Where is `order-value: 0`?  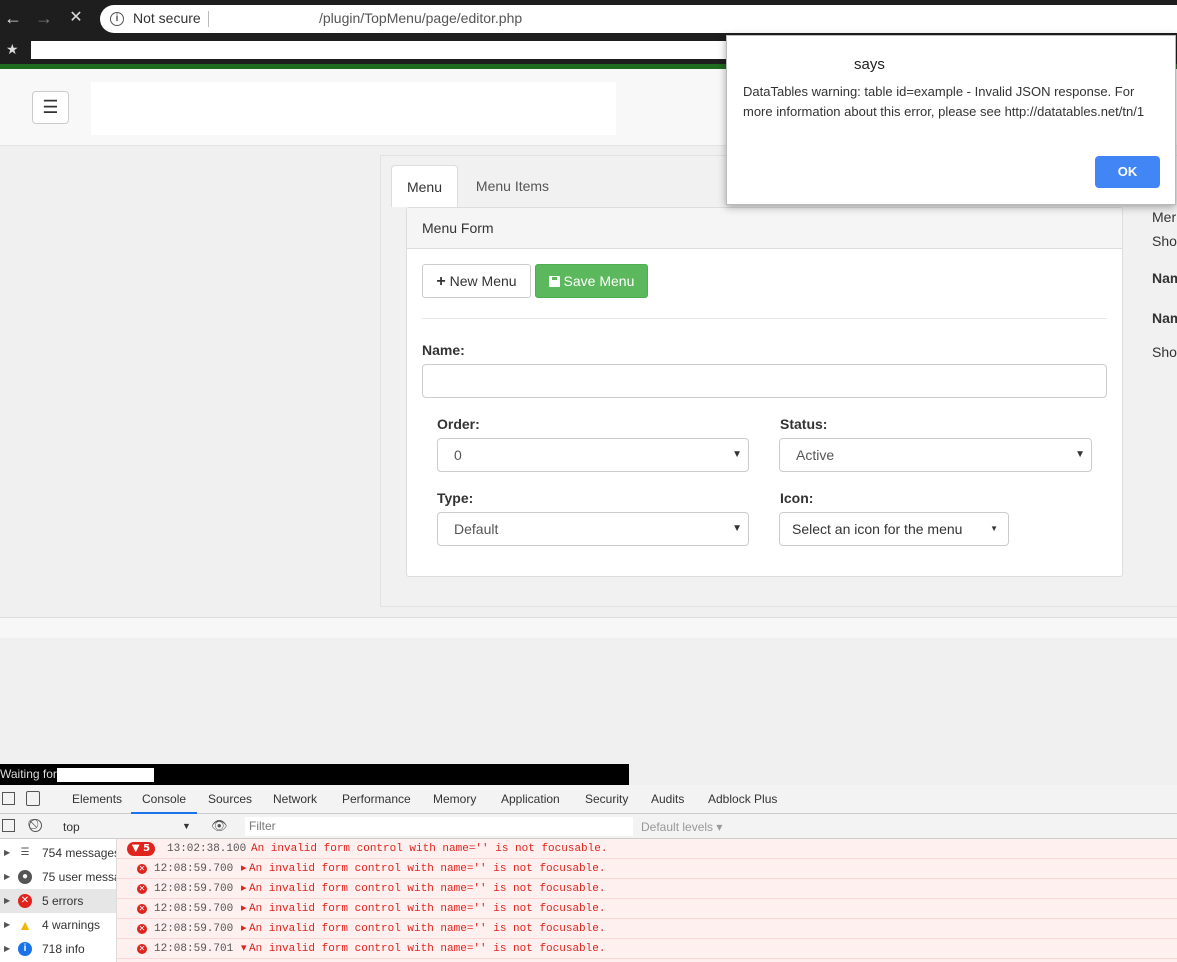
order-value: 0 is located at coordinates (458, 455).